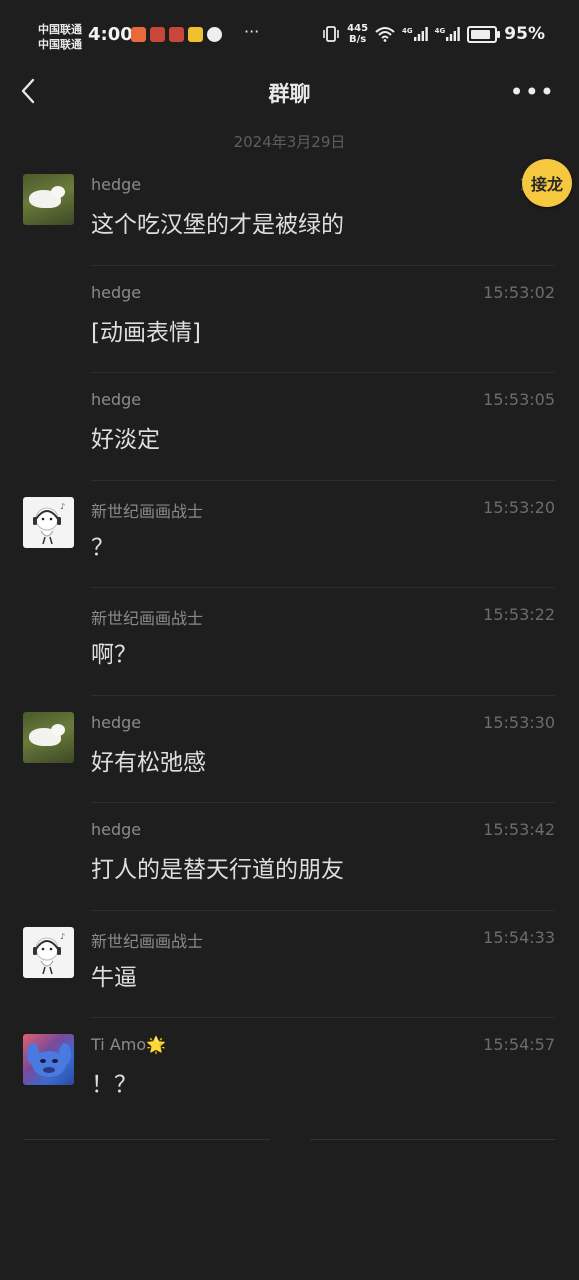 The height and width of the screenshot is (1280, 579). I want to click on message-time: 15:53:42, so click(519, 829).